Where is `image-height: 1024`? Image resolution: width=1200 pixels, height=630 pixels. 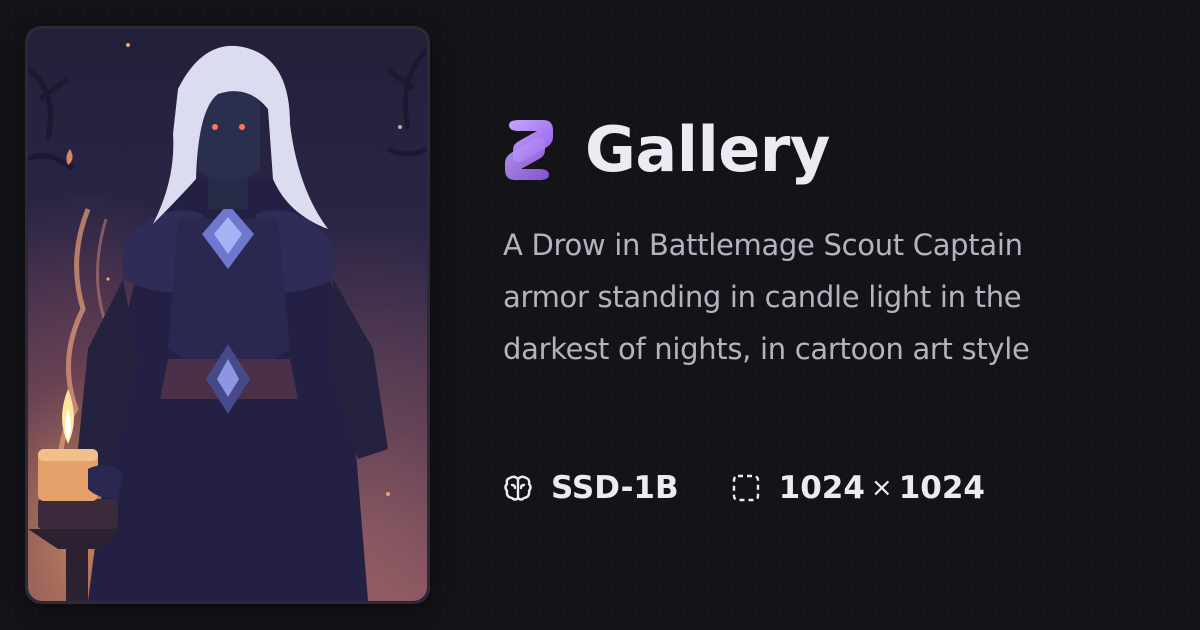
image-height: 1024 is located at coordinates (941, 488).